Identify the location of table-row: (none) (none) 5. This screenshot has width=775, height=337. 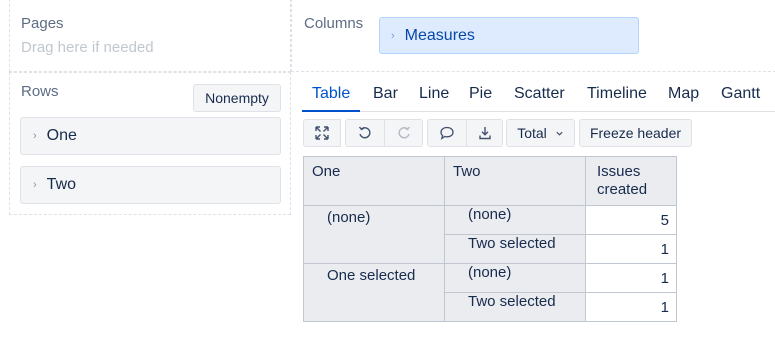
(490, 234).